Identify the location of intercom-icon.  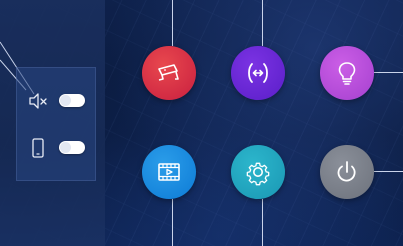
(258, 73).